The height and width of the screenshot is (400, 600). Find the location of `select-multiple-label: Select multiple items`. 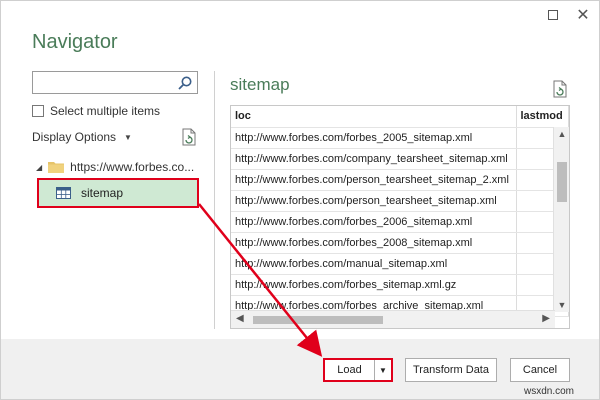

select-multiple-label: Select multiple items is located at coordinates (105, 111).